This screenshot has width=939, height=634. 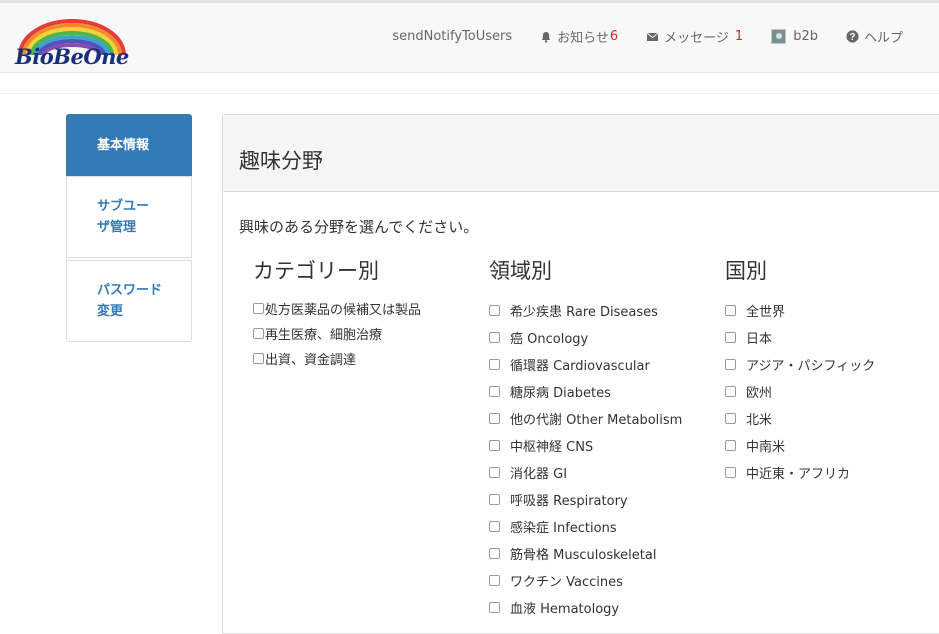 I want to click on bell-icon, so click(x=546, y=37).